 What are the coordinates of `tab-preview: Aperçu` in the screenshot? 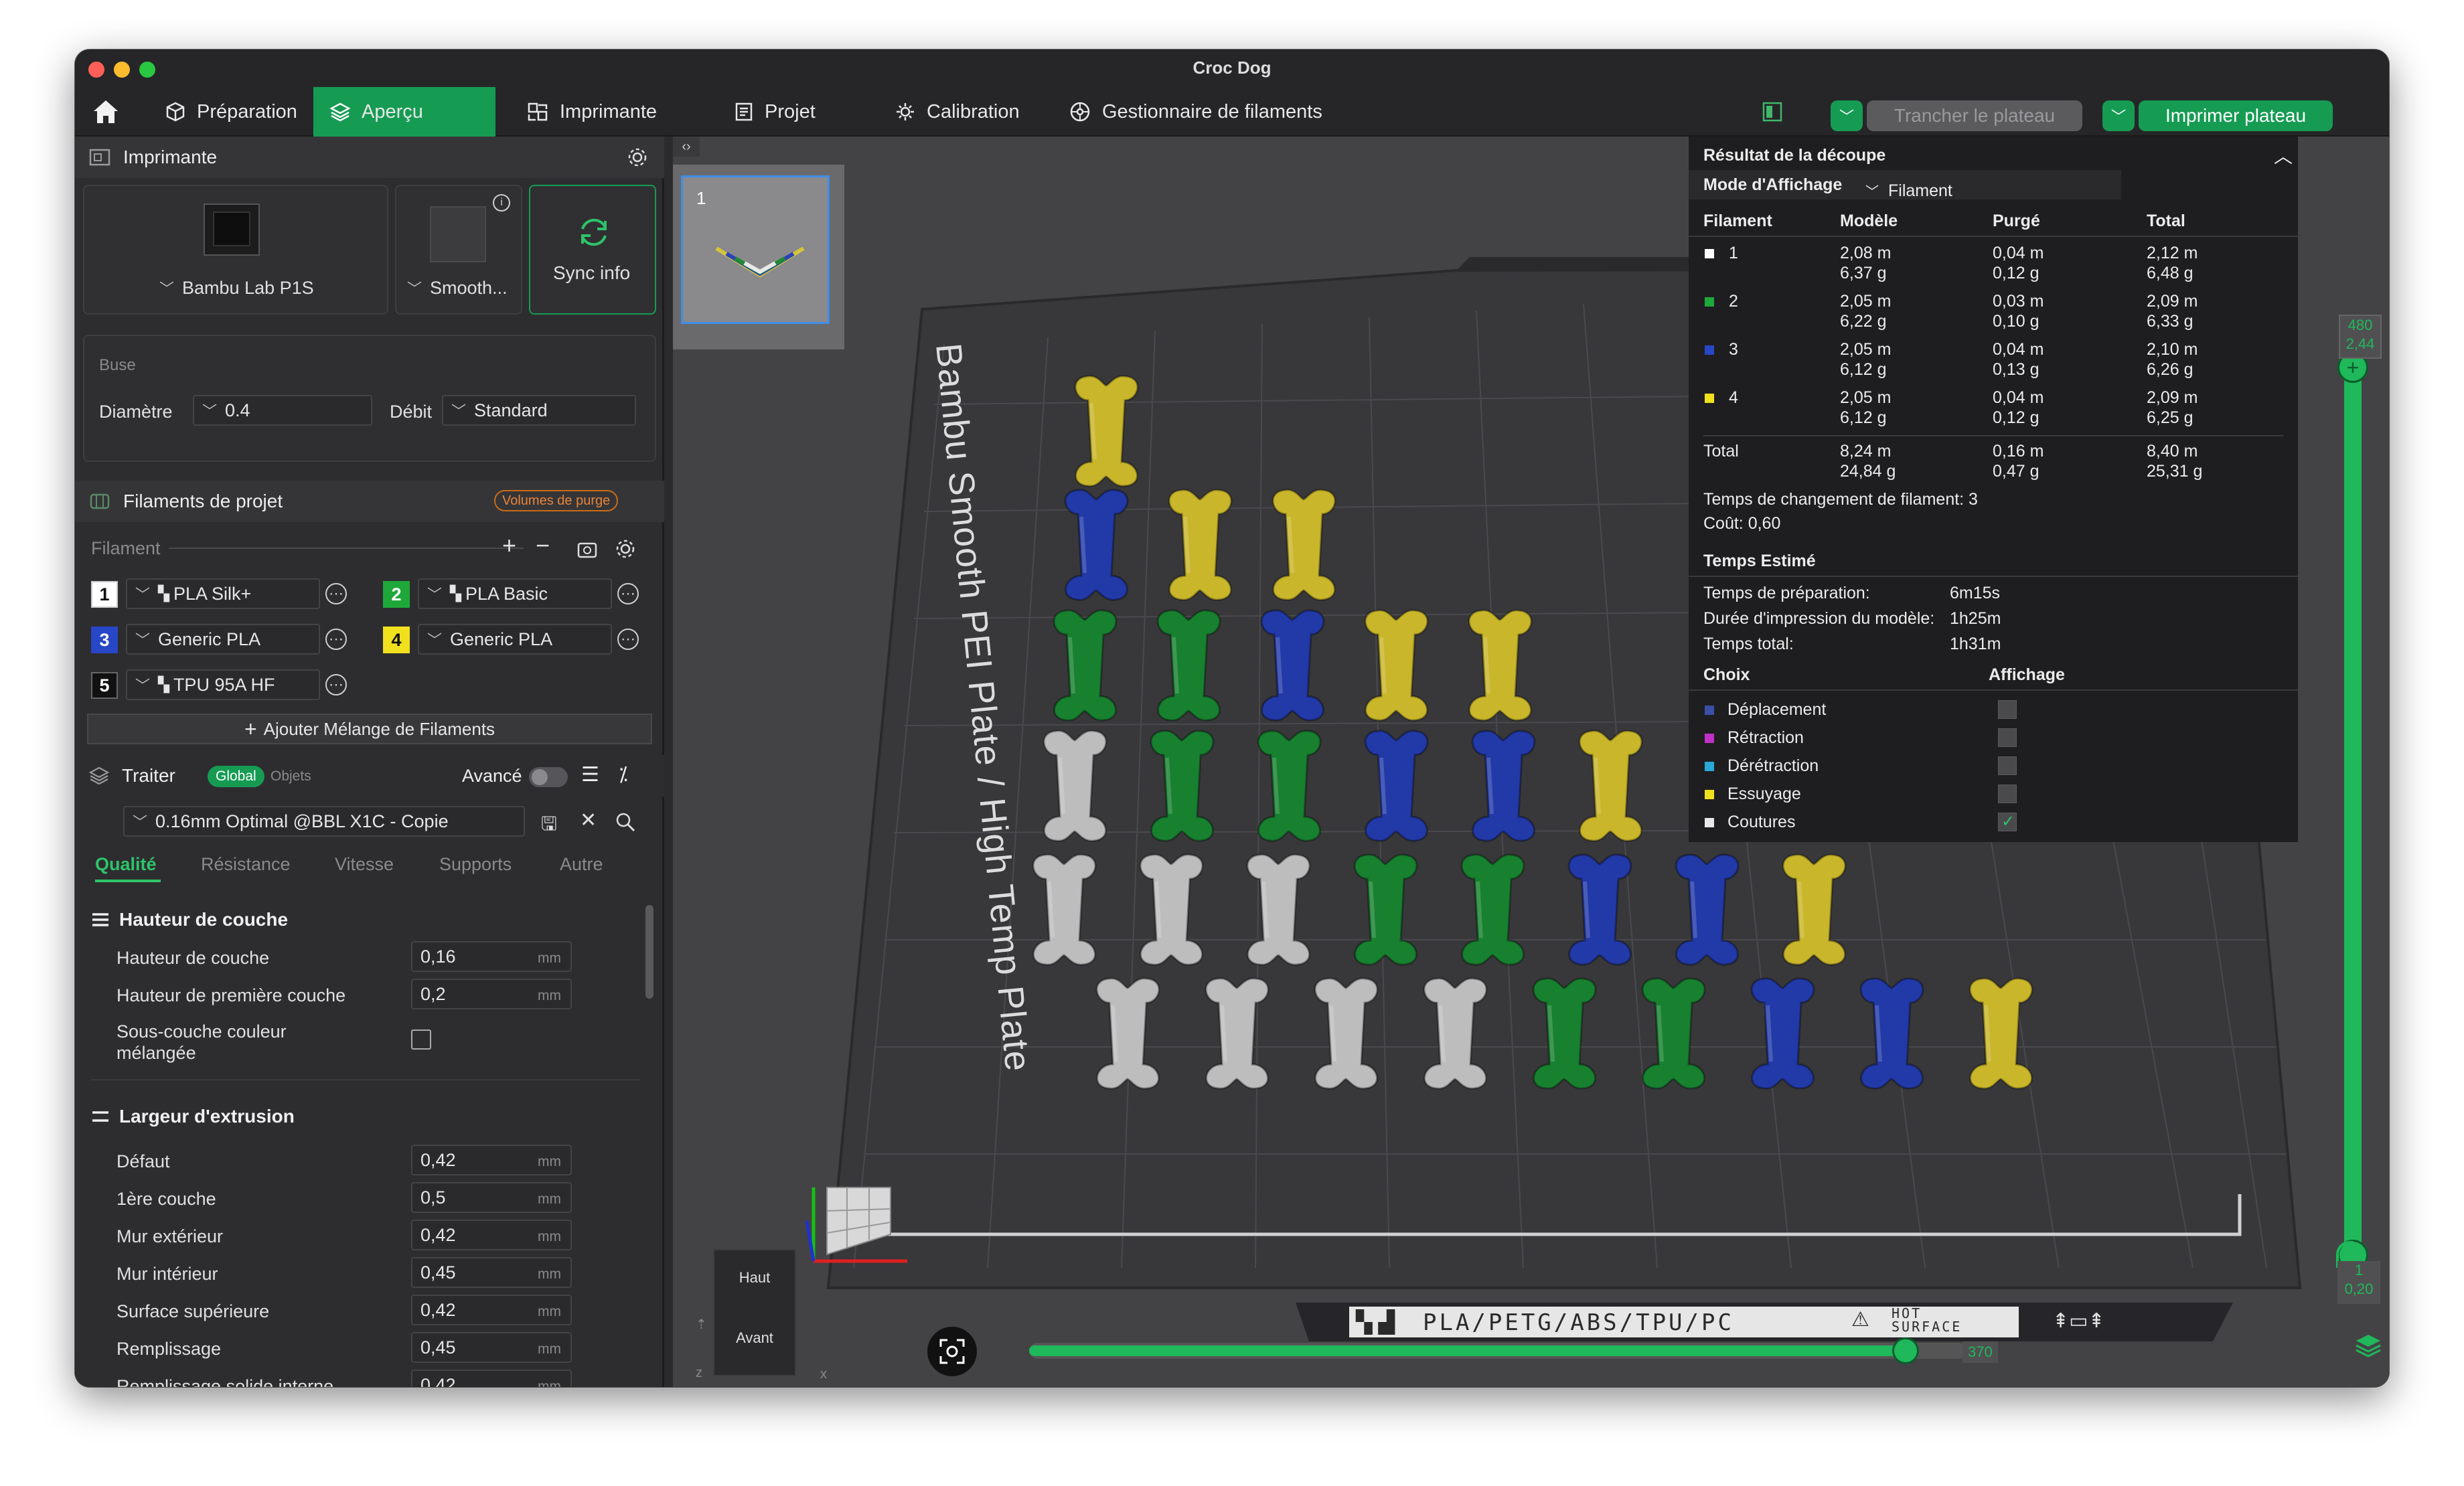 It's located at (404, 112).